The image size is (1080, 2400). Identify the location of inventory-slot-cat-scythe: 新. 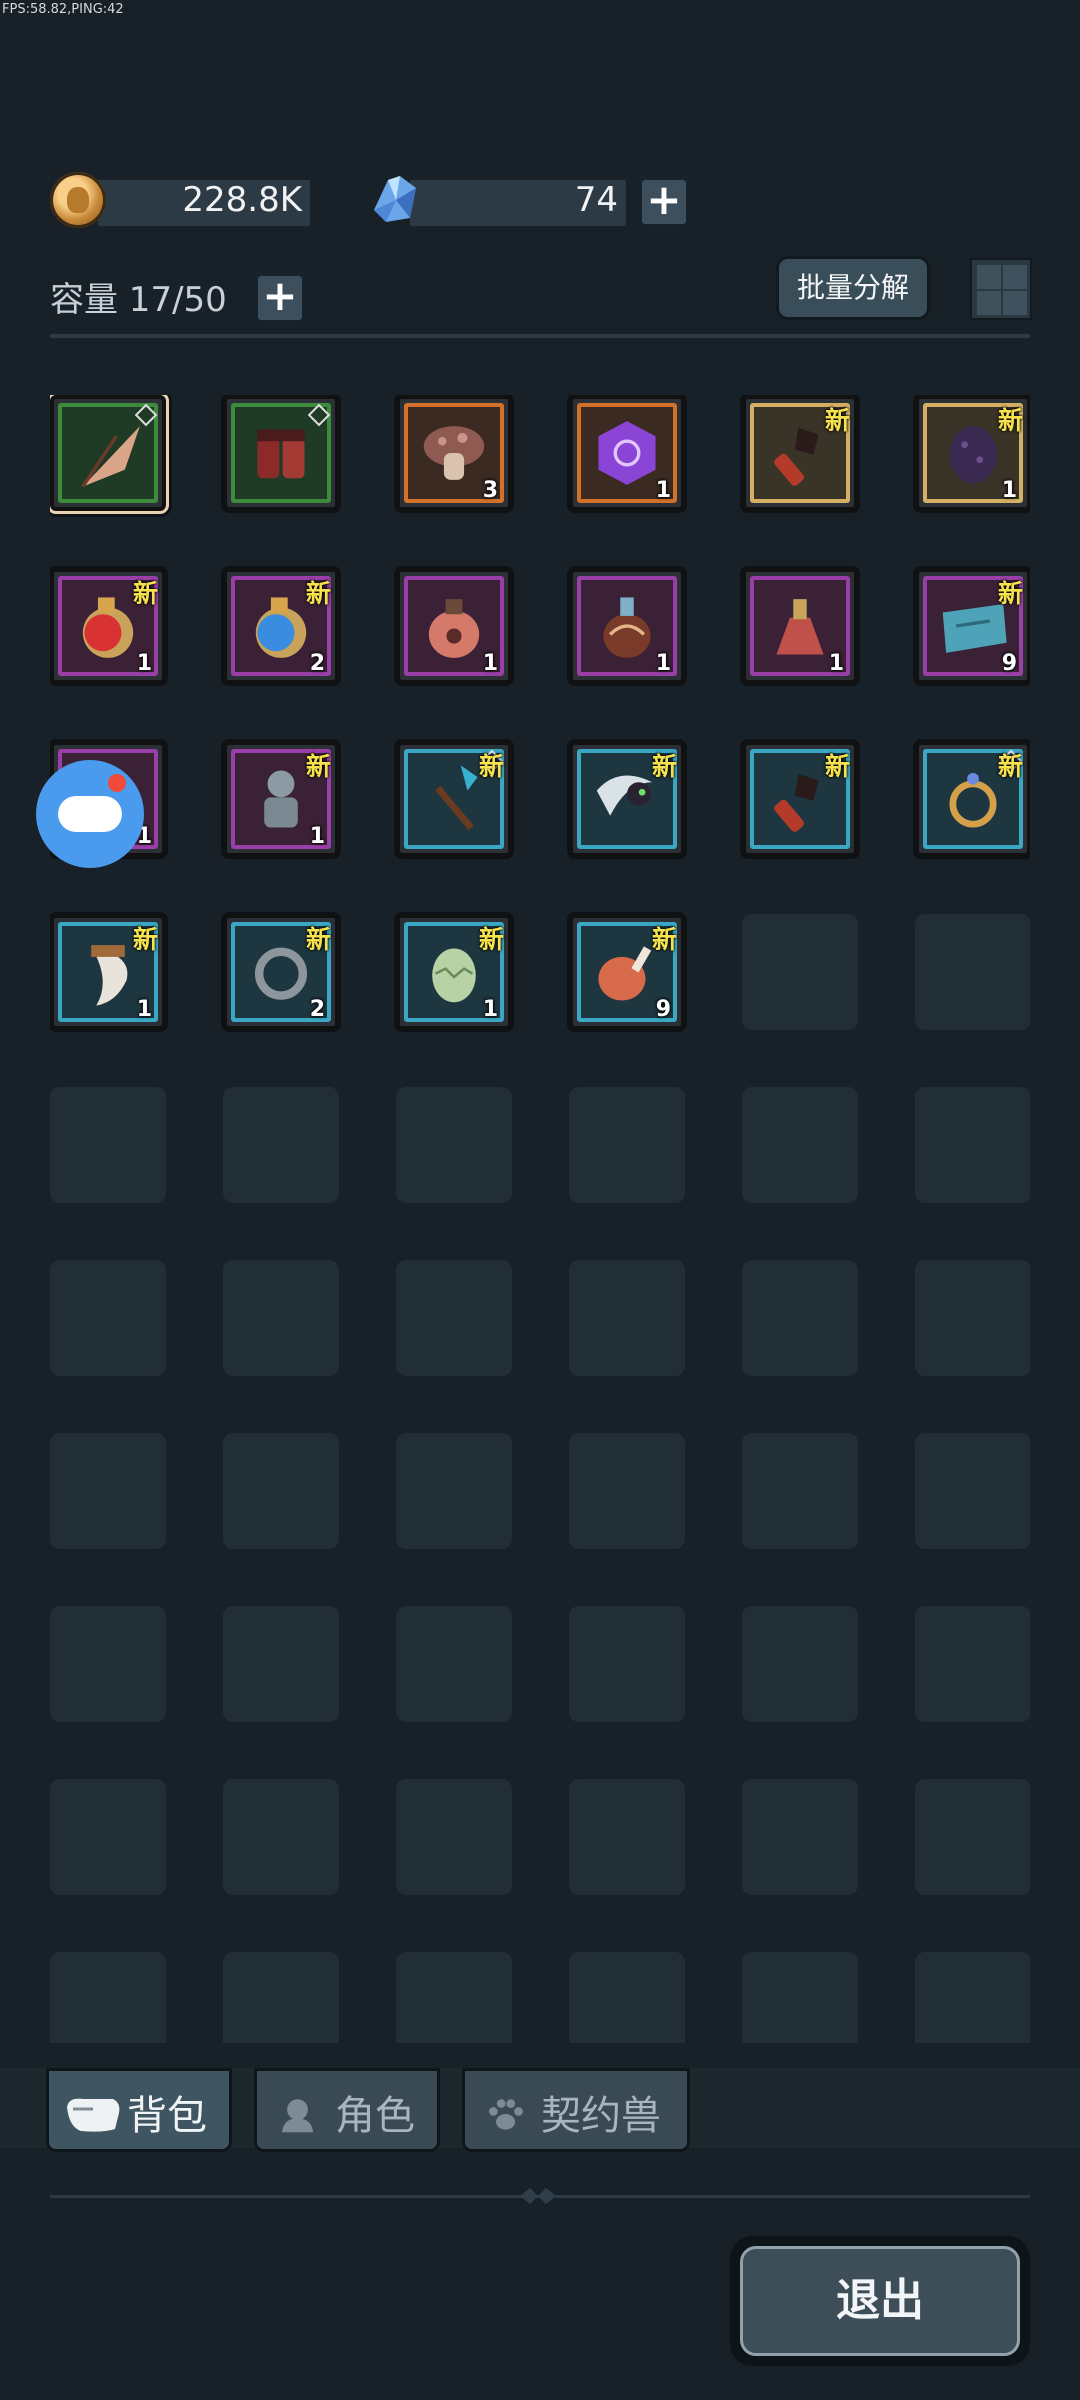
(627, 799).